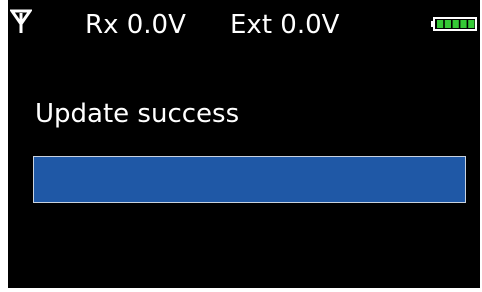 This screenshot has height=292, width=482. Describe the element at coordinates (21, 21) in the screenshot. I see `antenna-icon` at that location.